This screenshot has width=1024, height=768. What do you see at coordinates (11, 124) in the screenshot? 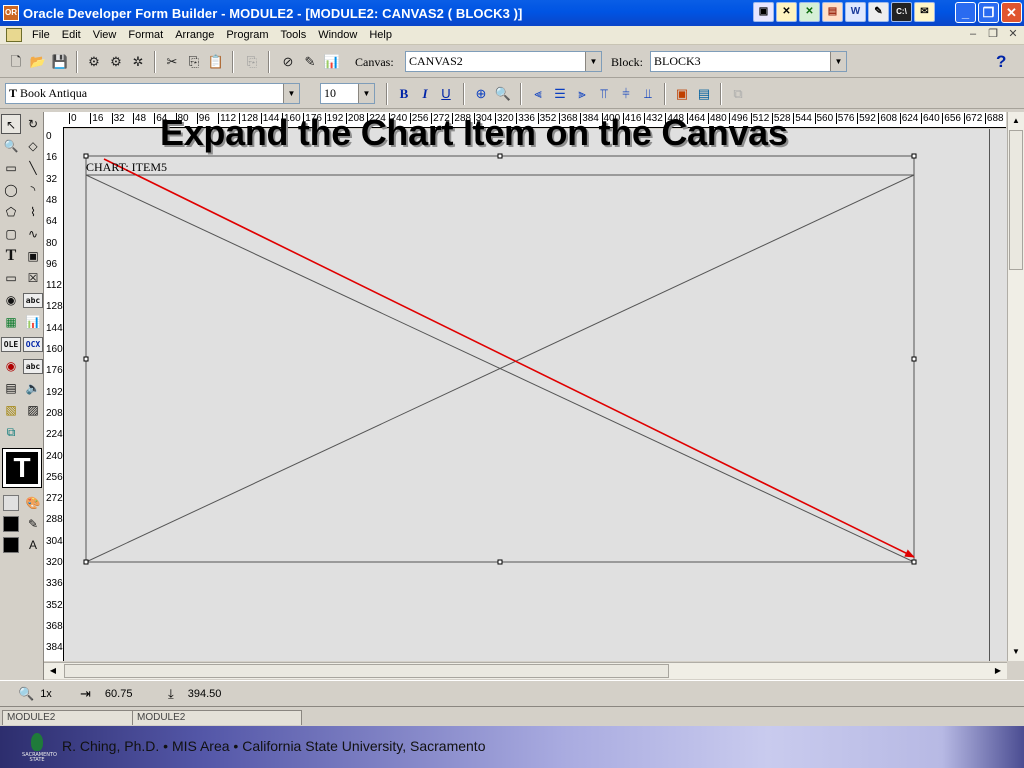
I see `select-tool-icon: ↖` at bounding box center [11, 124].